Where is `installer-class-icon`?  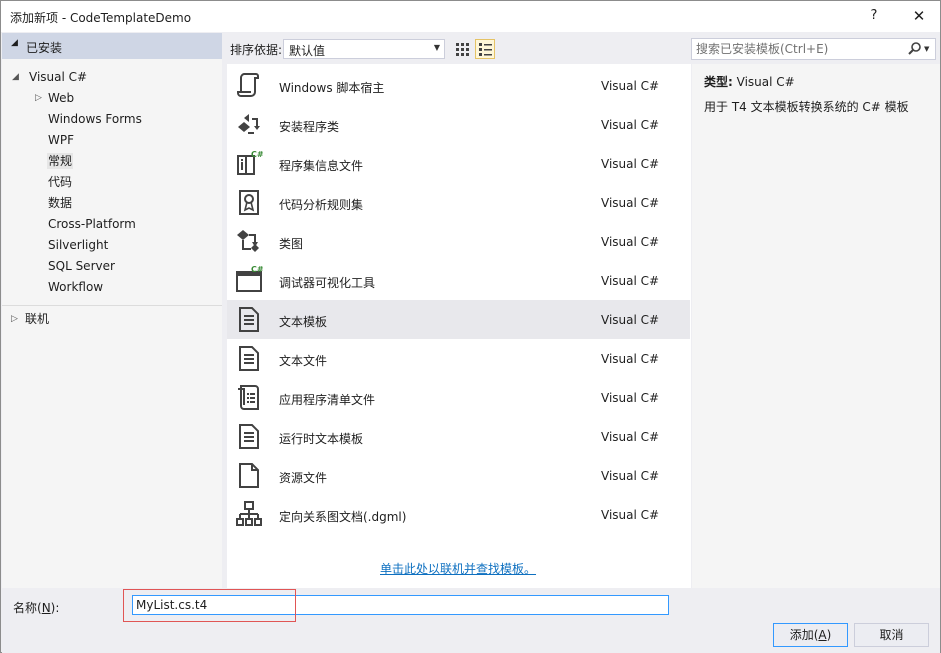
installer-class-icon is located at coordinates (249, 124).